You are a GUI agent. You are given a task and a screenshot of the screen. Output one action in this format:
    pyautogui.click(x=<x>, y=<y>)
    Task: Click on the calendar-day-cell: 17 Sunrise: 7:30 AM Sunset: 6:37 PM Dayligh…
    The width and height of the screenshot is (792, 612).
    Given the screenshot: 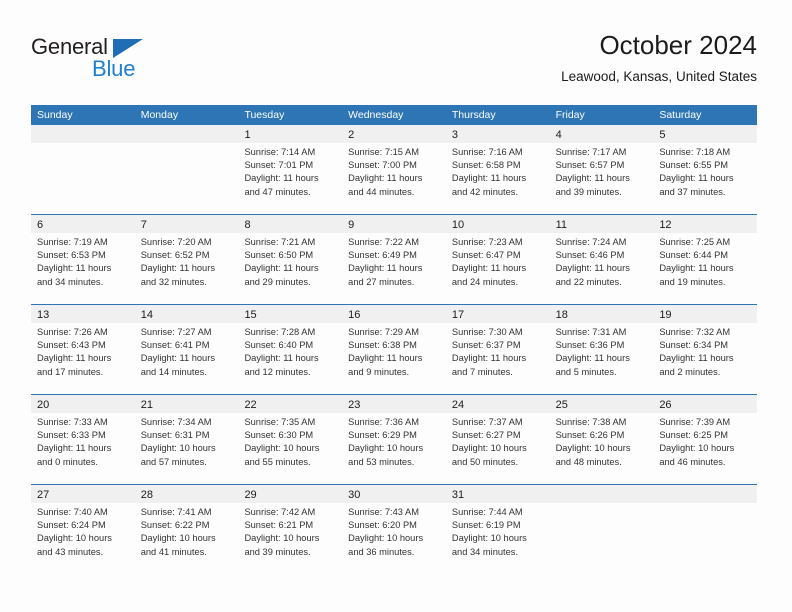 What is the action you would take?
    pyautogui.click(x=497, y=349)
    